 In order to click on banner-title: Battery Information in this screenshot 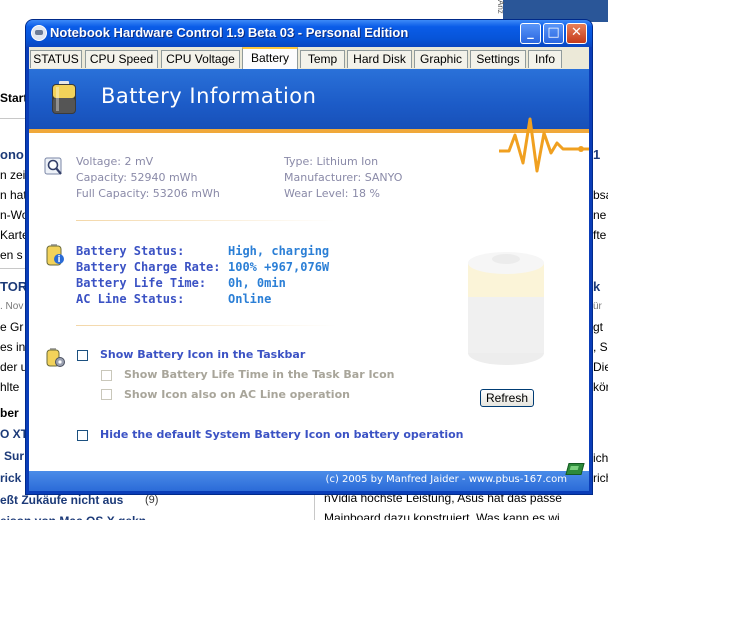, I will do `click(209, 96)`.